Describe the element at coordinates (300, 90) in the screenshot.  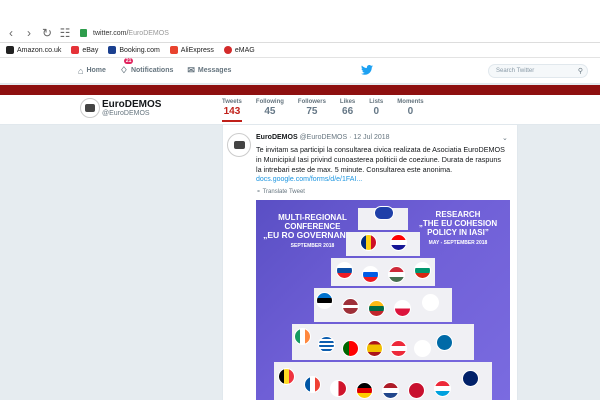
I see `profile-banner` at that location.